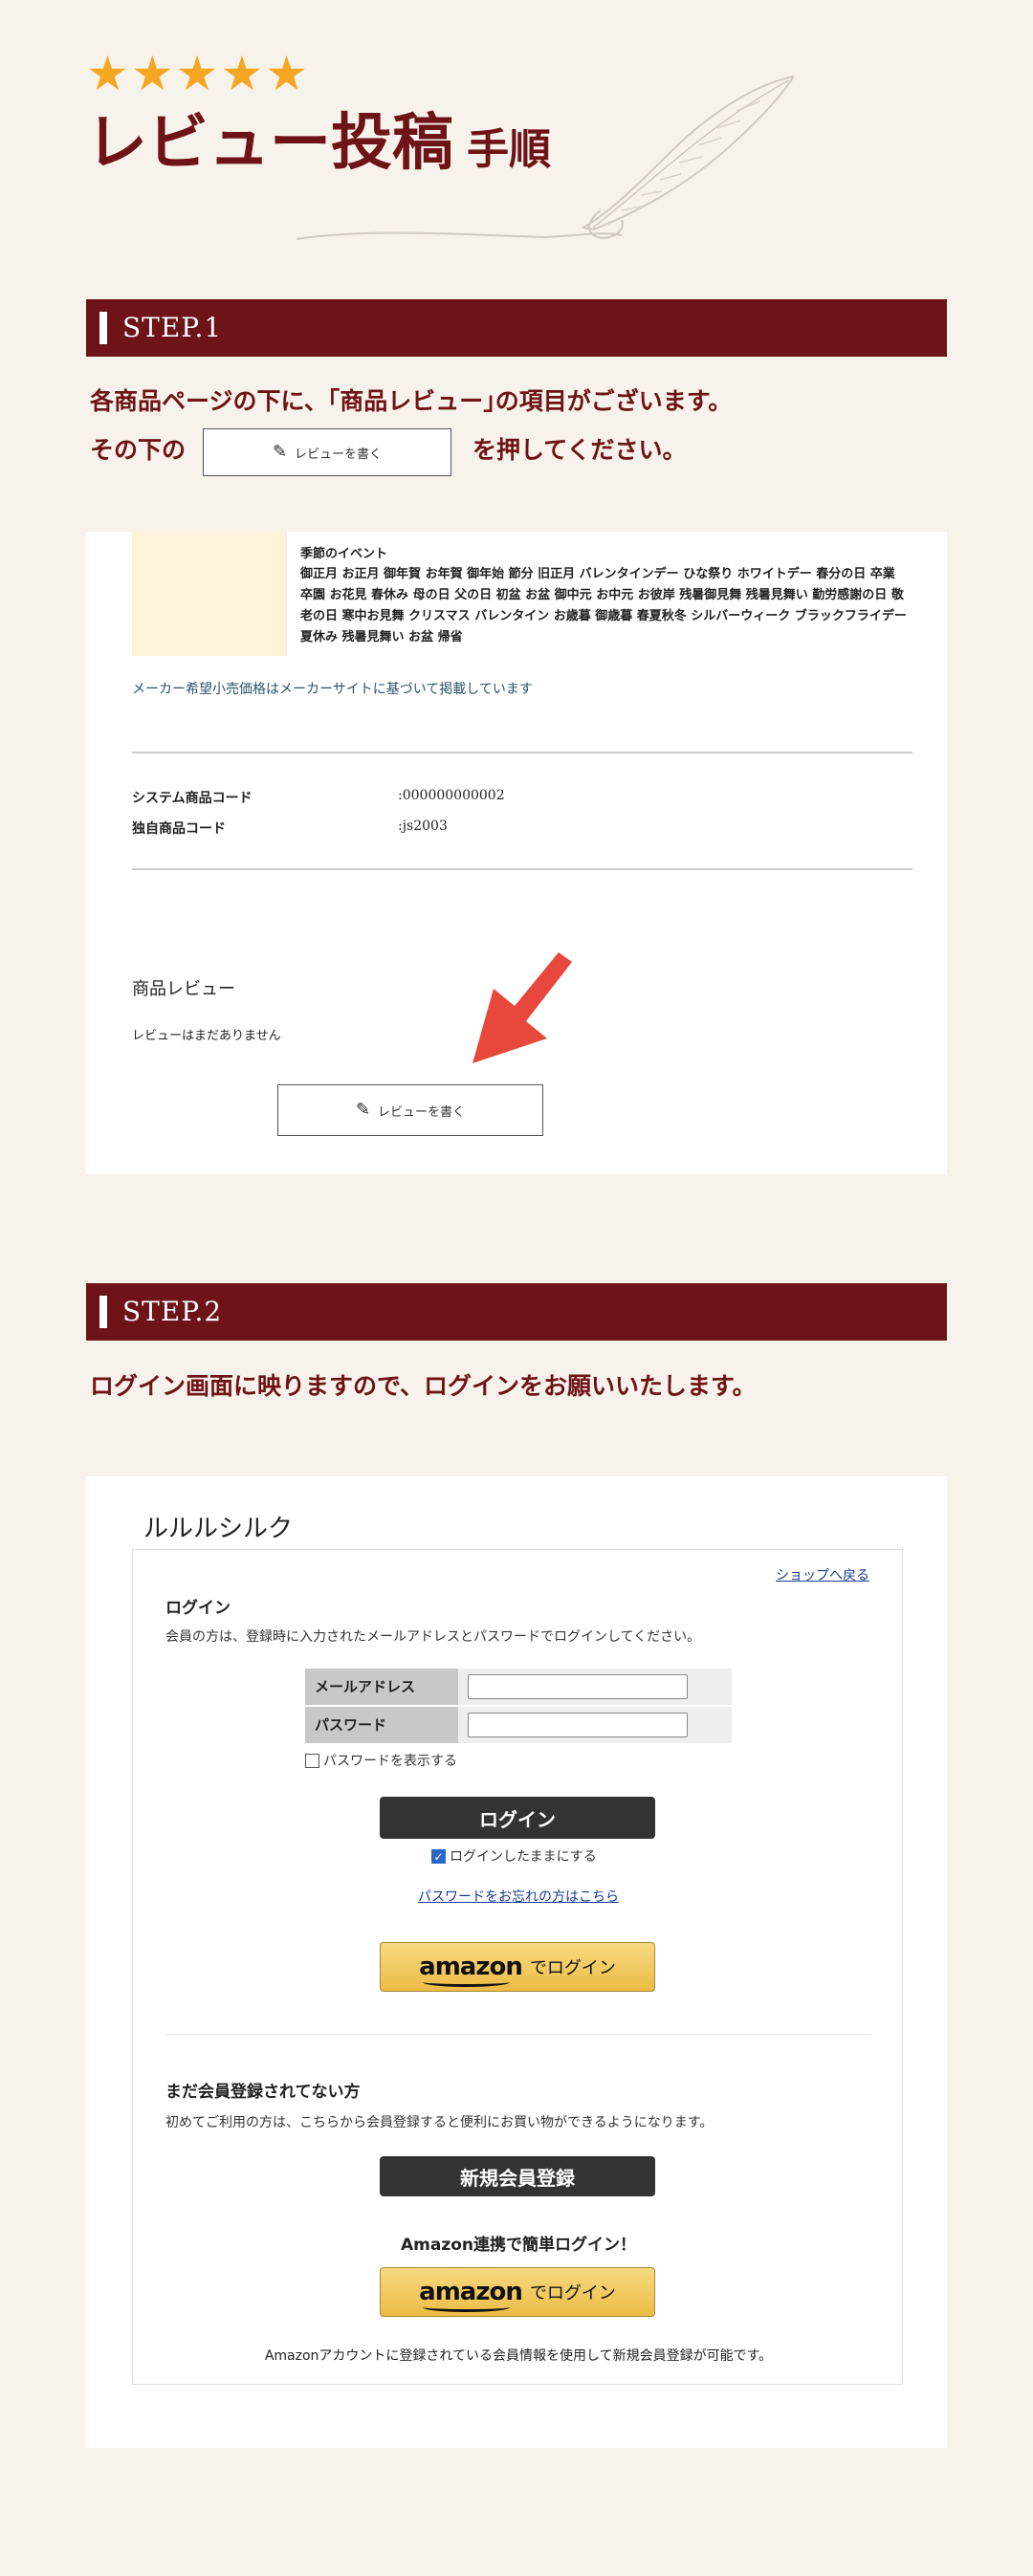 This screenshot has height=2576, width=1033. I want to click on write-review-button: ✎ レビューを書く, so click(410, 1110).